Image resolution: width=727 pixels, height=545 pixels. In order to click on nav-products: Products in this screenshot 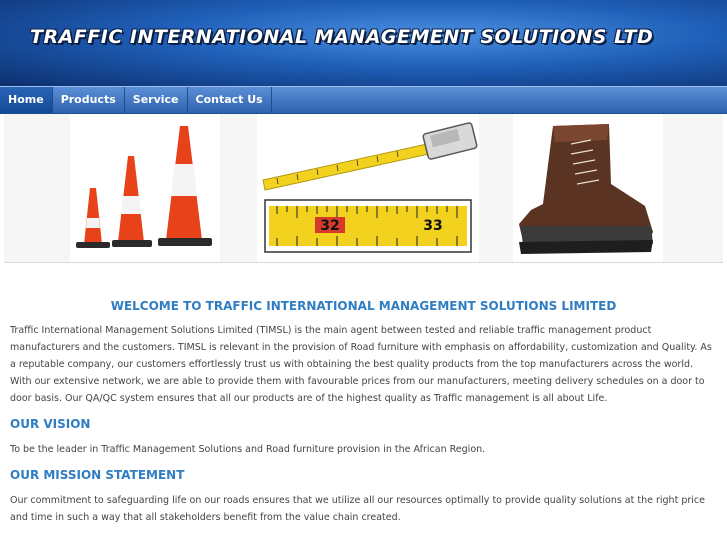, I will do `click(89, 100)`.